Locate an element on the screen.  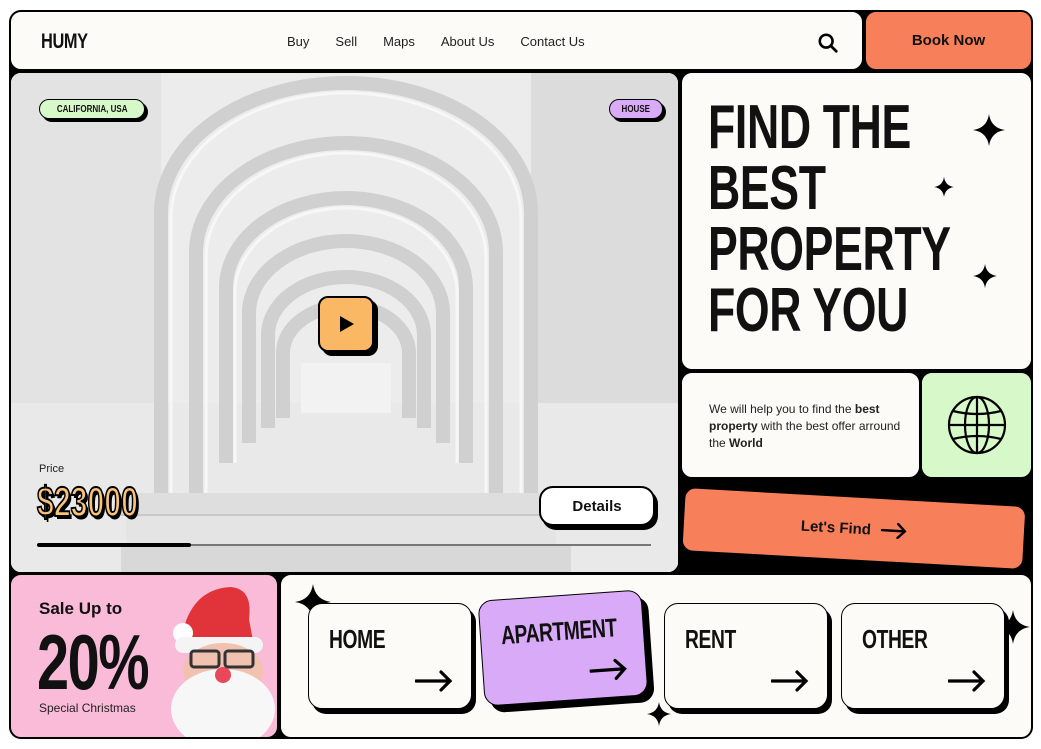
top-navbar: HUMY Buy Sell Maps About Us Contact Us is located at coordinates (436, 40).